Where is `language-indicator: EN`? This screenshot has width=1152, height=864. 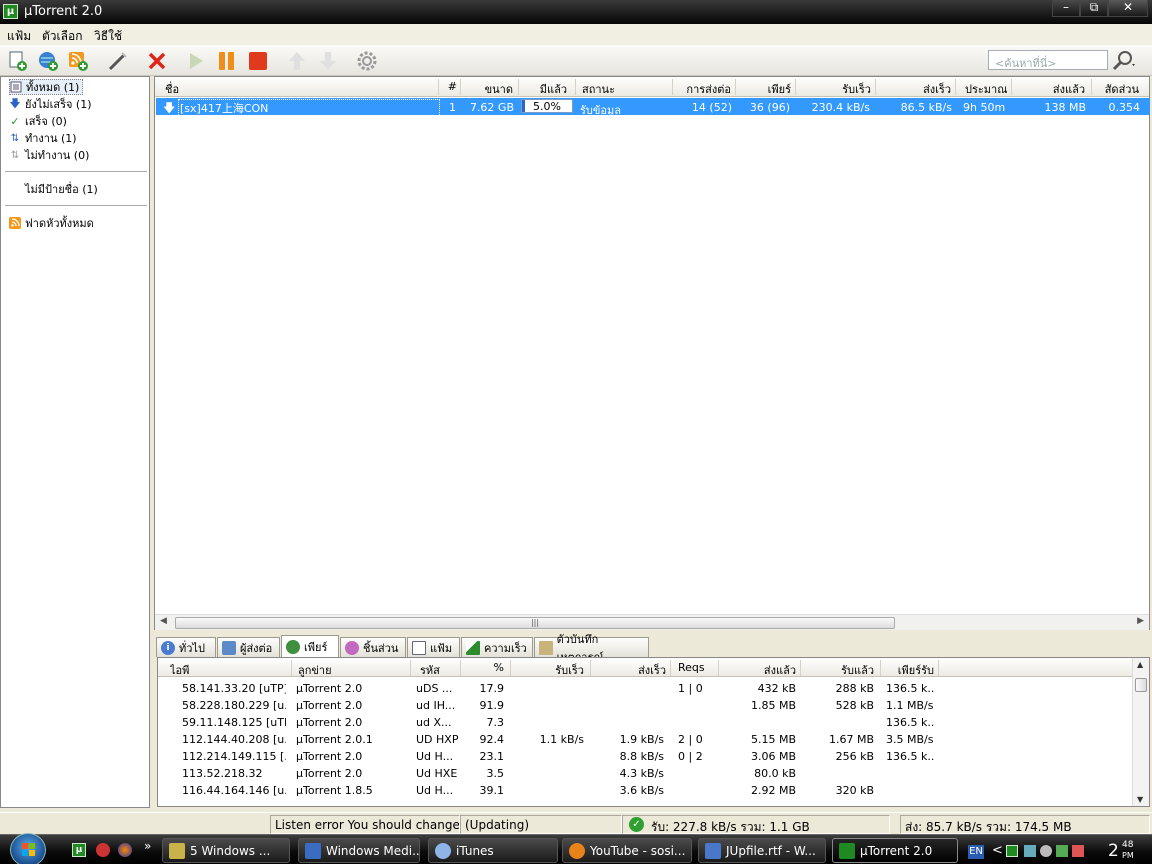 language-indicator: EN is located at coordinates (976, 852).